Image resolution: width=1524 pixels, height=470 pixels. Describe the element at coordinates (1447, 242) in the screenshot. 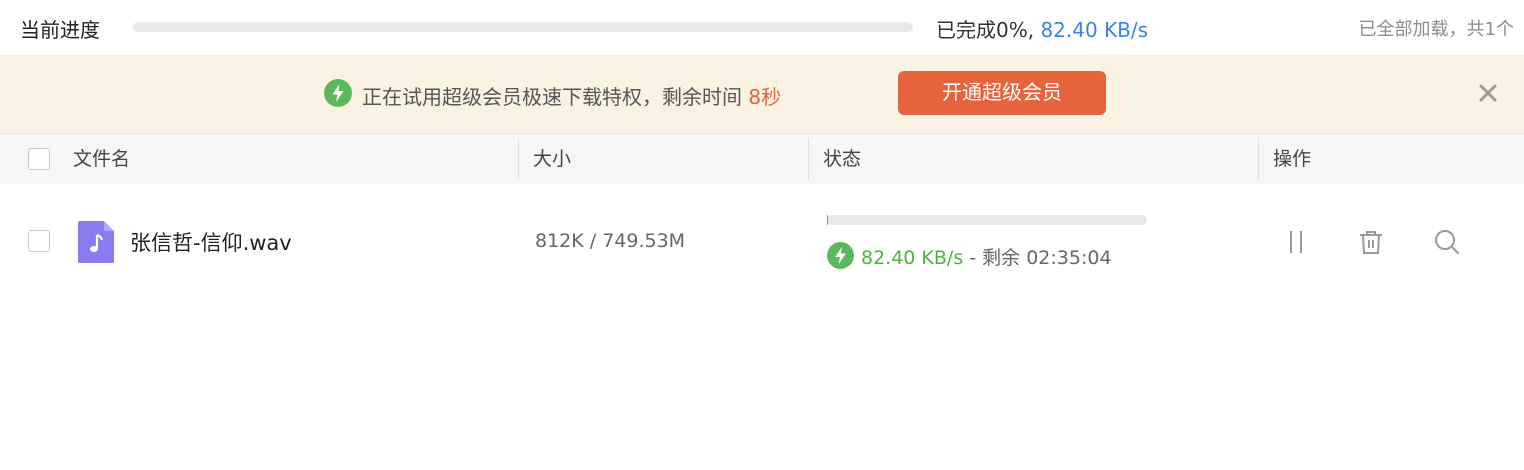

I see `search-icon` at that location.